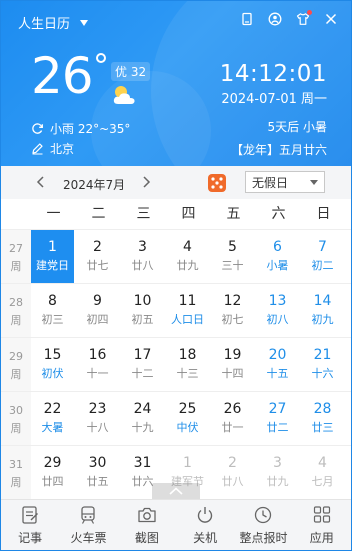 Image resolution: width=352 pixels, height=551 pixels. I want to click on weekday-header: 一 二 三 四 五 六 日, so click(191, 214).